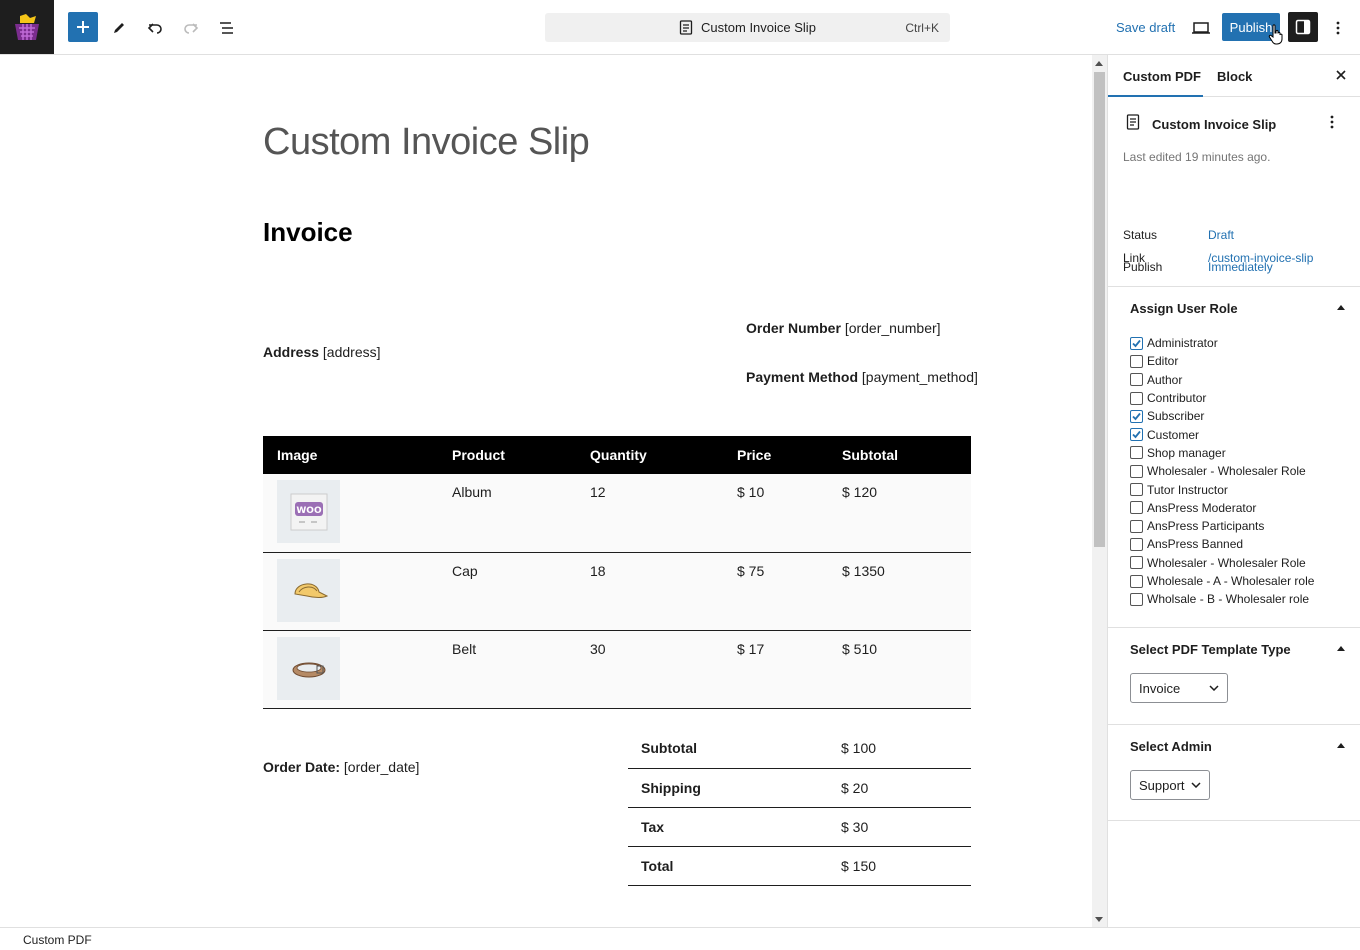  I want to click on panel-title: Select Admin, so click(1171, 746).